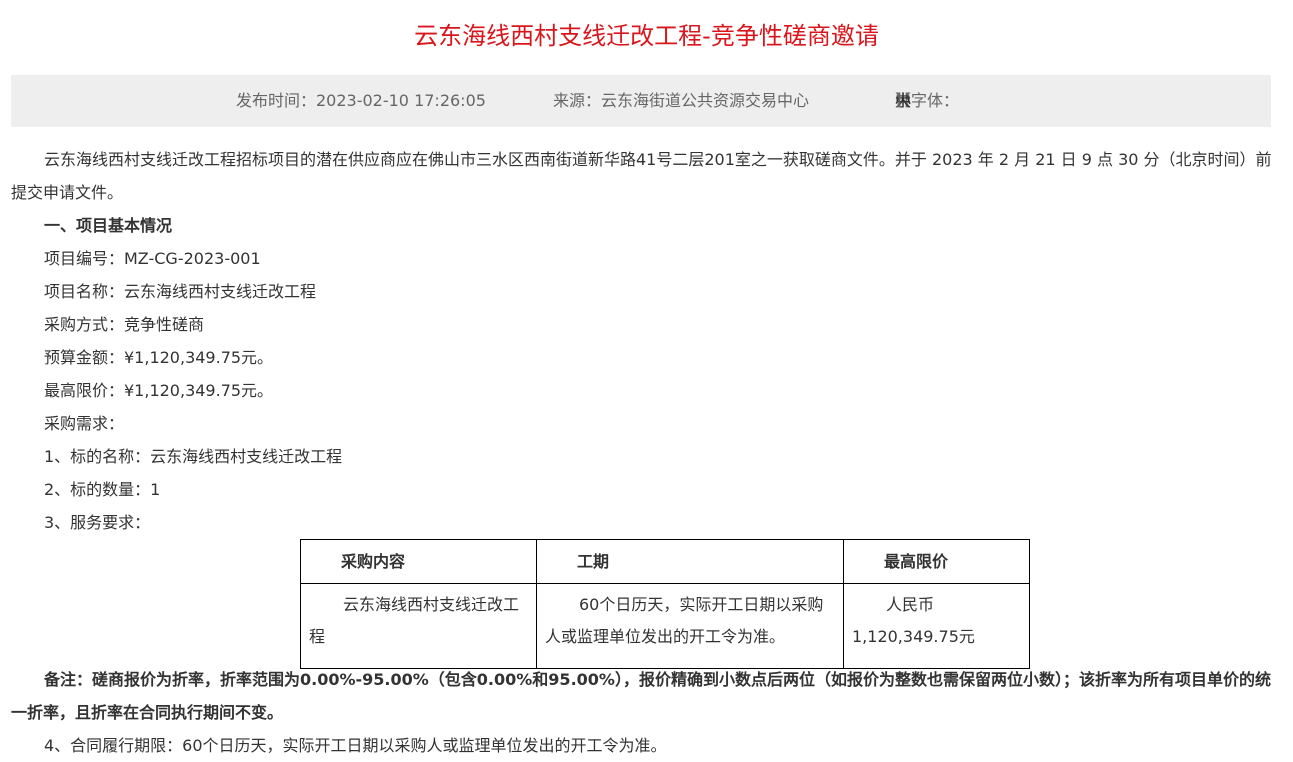 This screenshot has height=762, width=1293. Describe the element at coordinates (159, 390) in the screenshot. I see `max-price: 最高限价：¥1,120,349.75元。` at that location.